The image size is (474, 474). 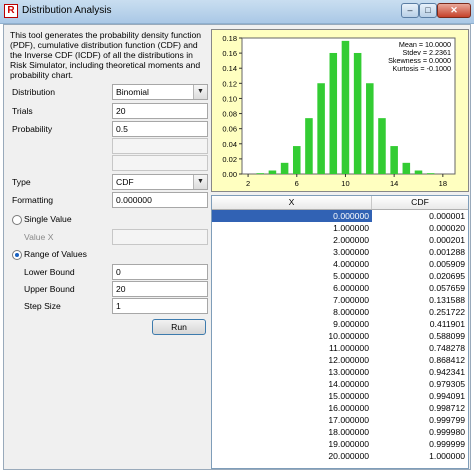 What do you see at coordinates (348, 408) in the screenshot?
I see `table-cell-x: 16.000000` at bounding box center [348, 408].